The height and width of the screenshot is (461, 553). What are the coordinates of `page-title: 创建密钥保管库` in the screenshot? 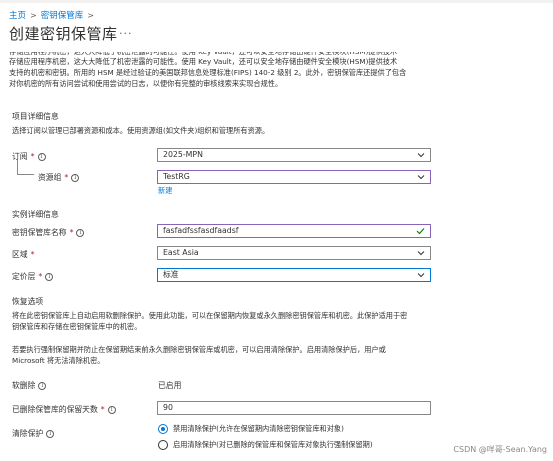 It's located at (63, 34).